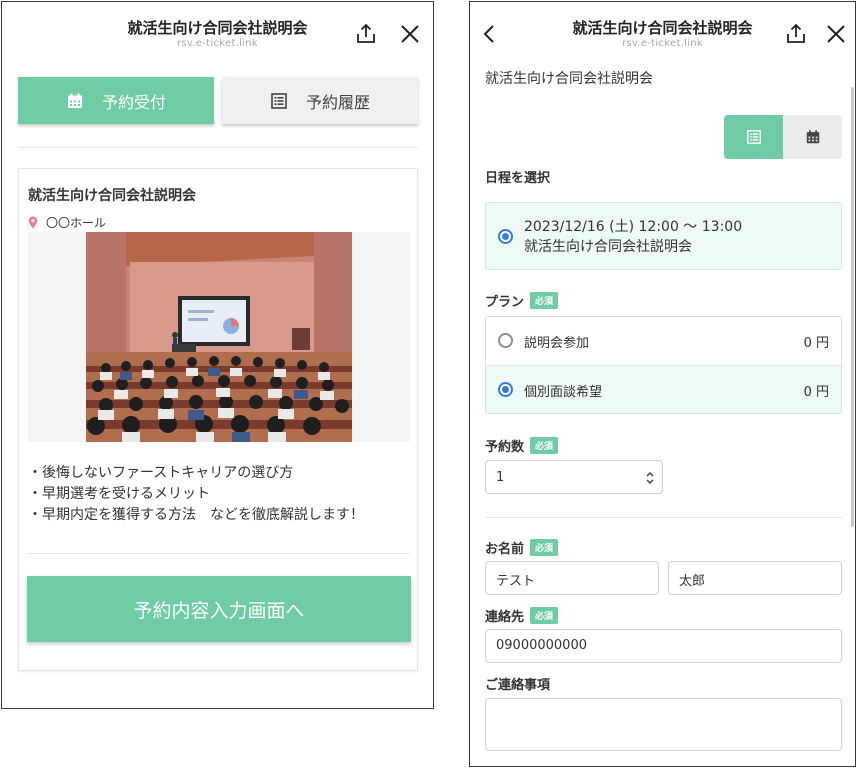 This screenshot has width=859, height=768. Describe the element at coordinates (663, 724) in the screenshot. I see `notes-textarea` at that location.